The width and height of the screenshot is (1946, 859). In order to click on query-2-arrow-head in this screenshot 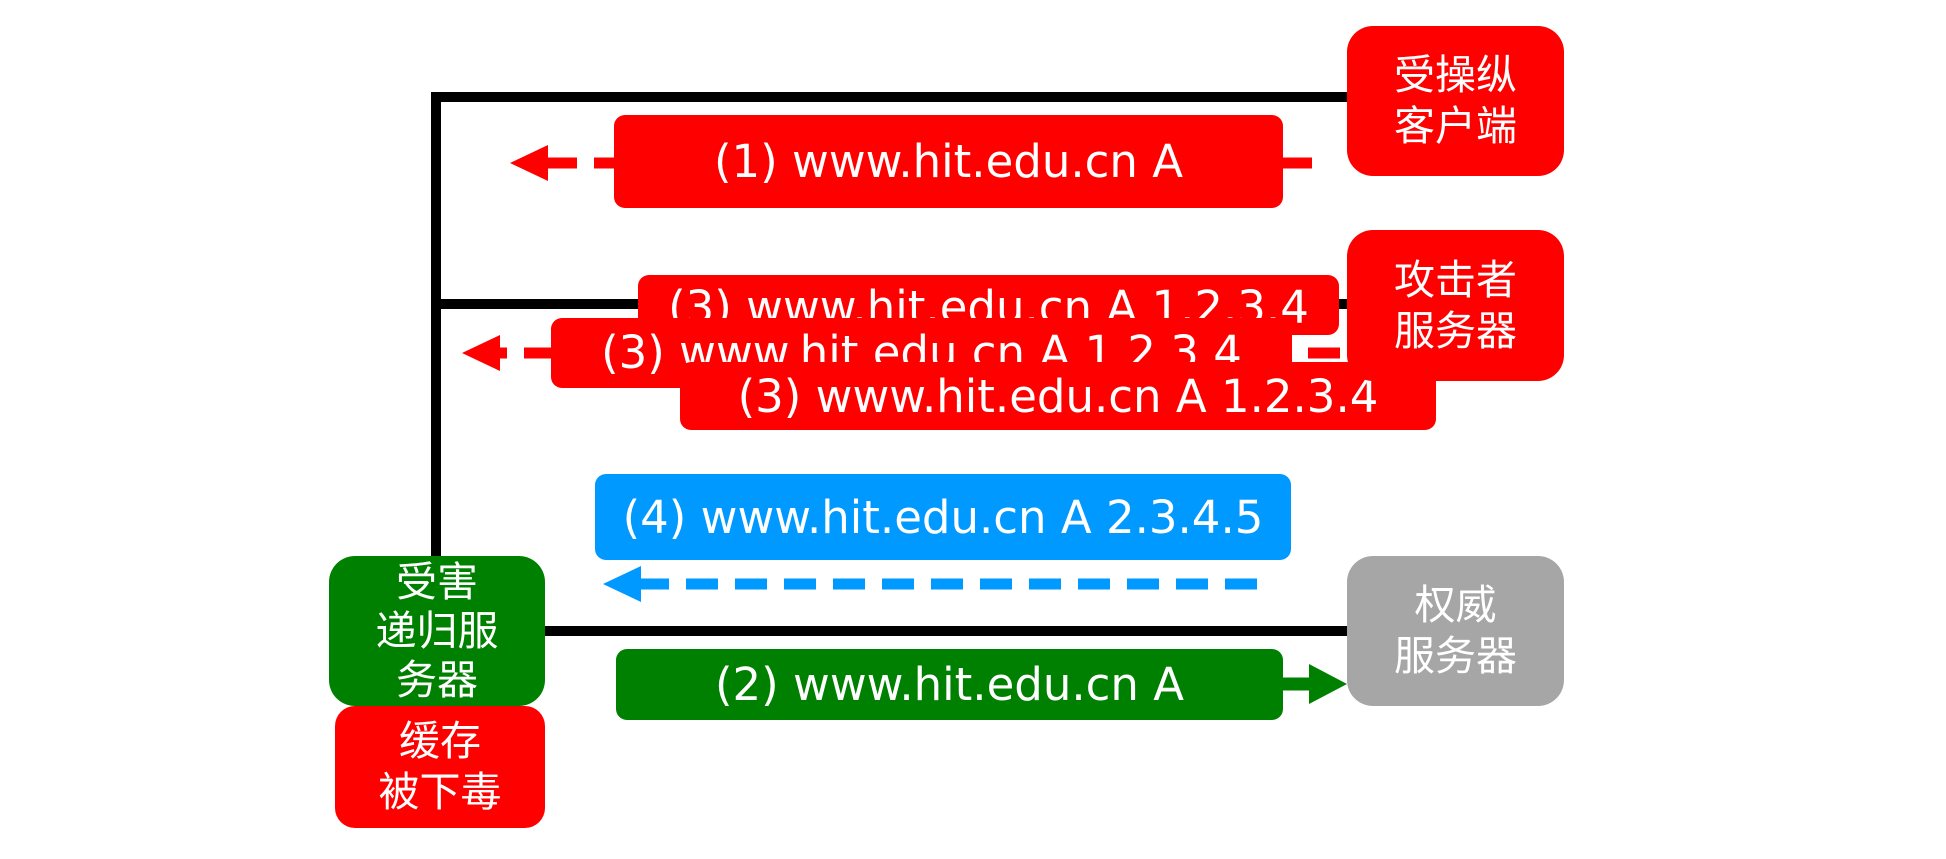, I will do `click(1328, 684)`.